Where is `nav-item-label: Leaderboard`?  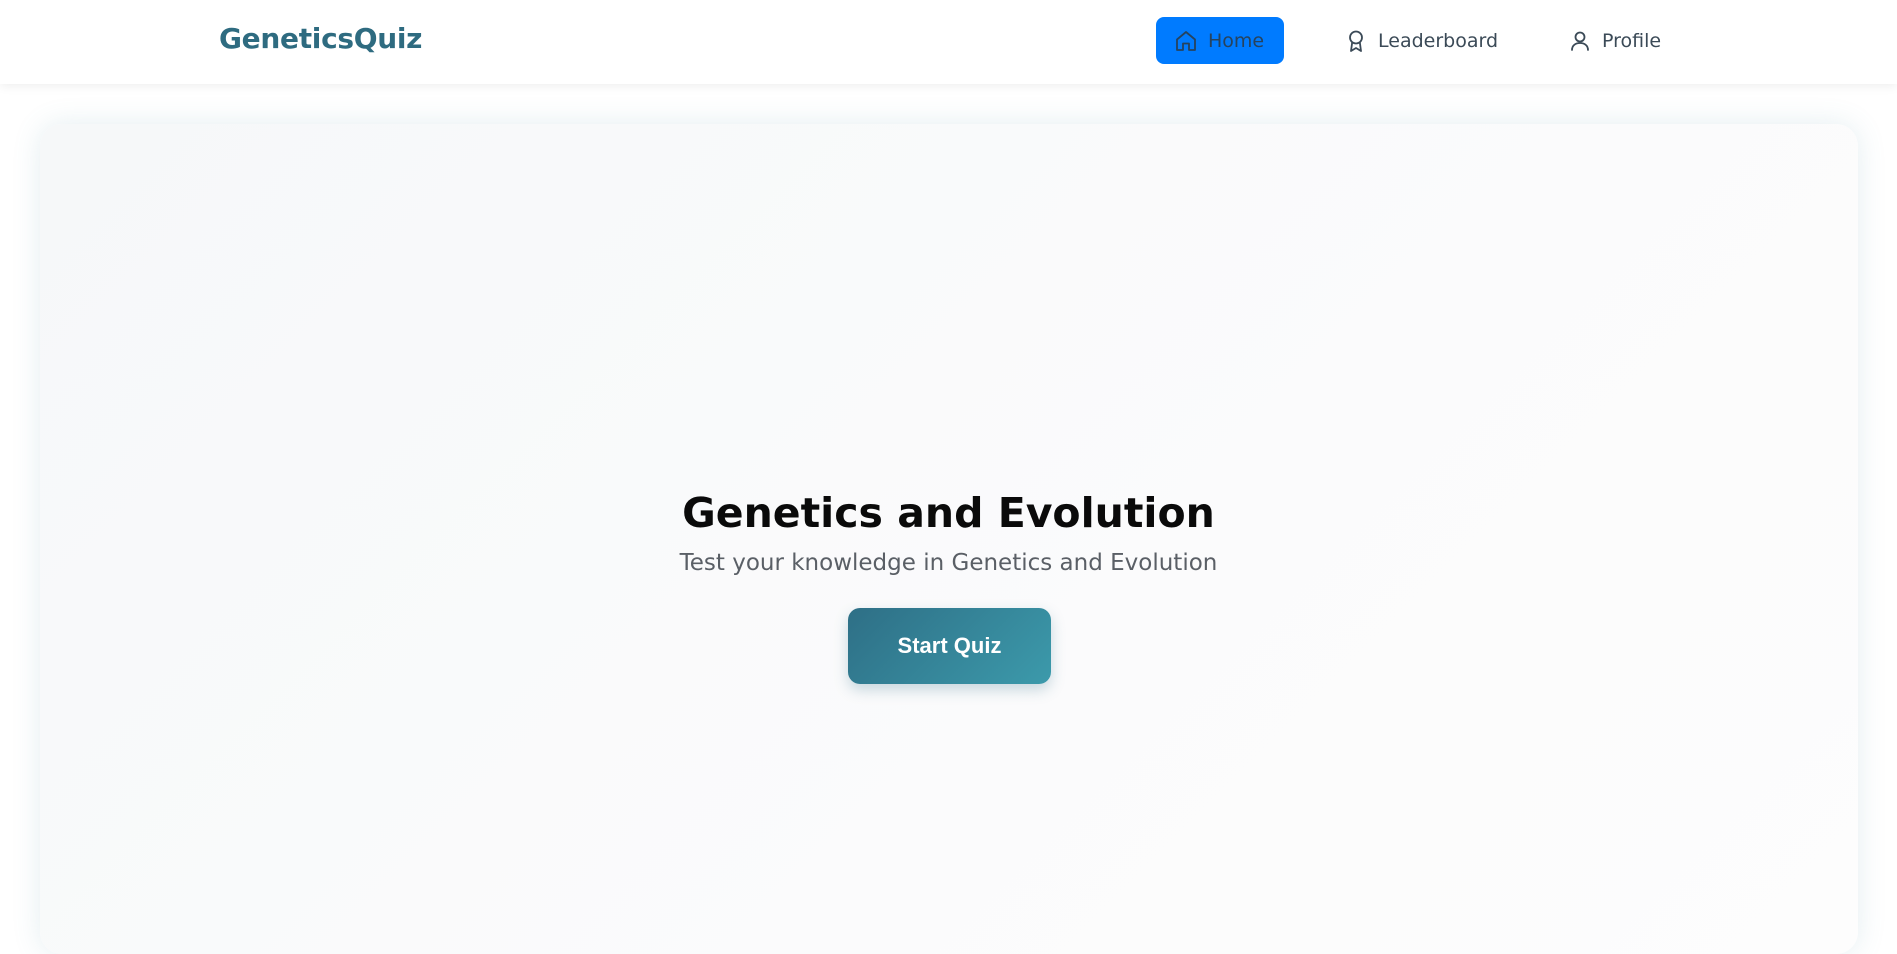 nav-item-label: Leaderboard is located at coordinates (1438, 40).